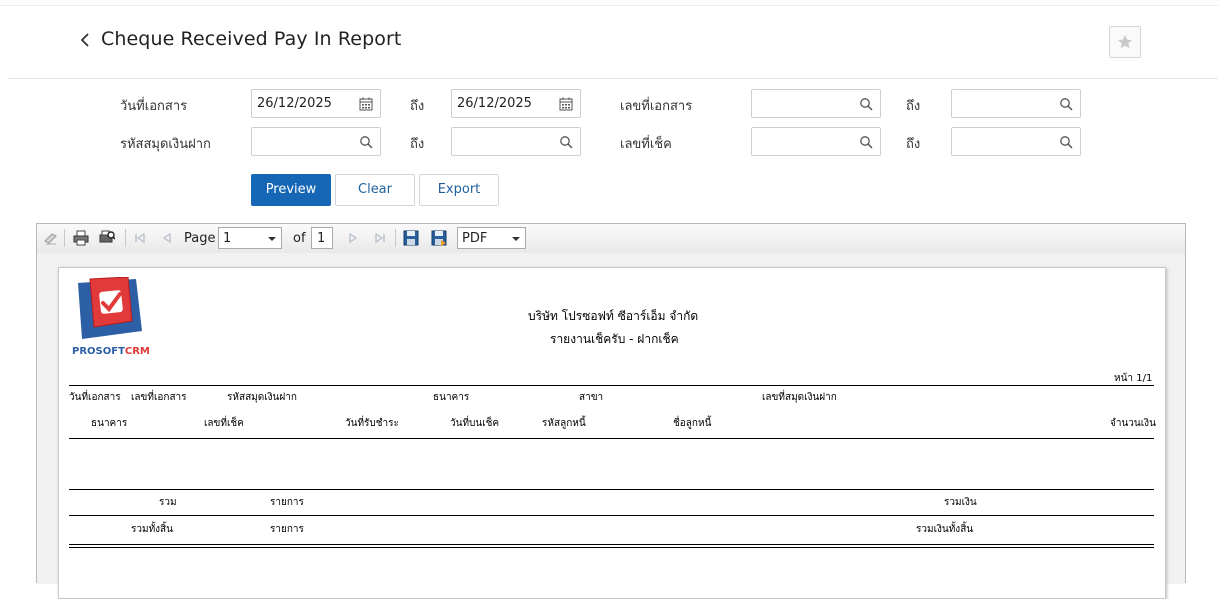  I want to click on page-title: Cheque Received Pay In Report, so click(251, 39).